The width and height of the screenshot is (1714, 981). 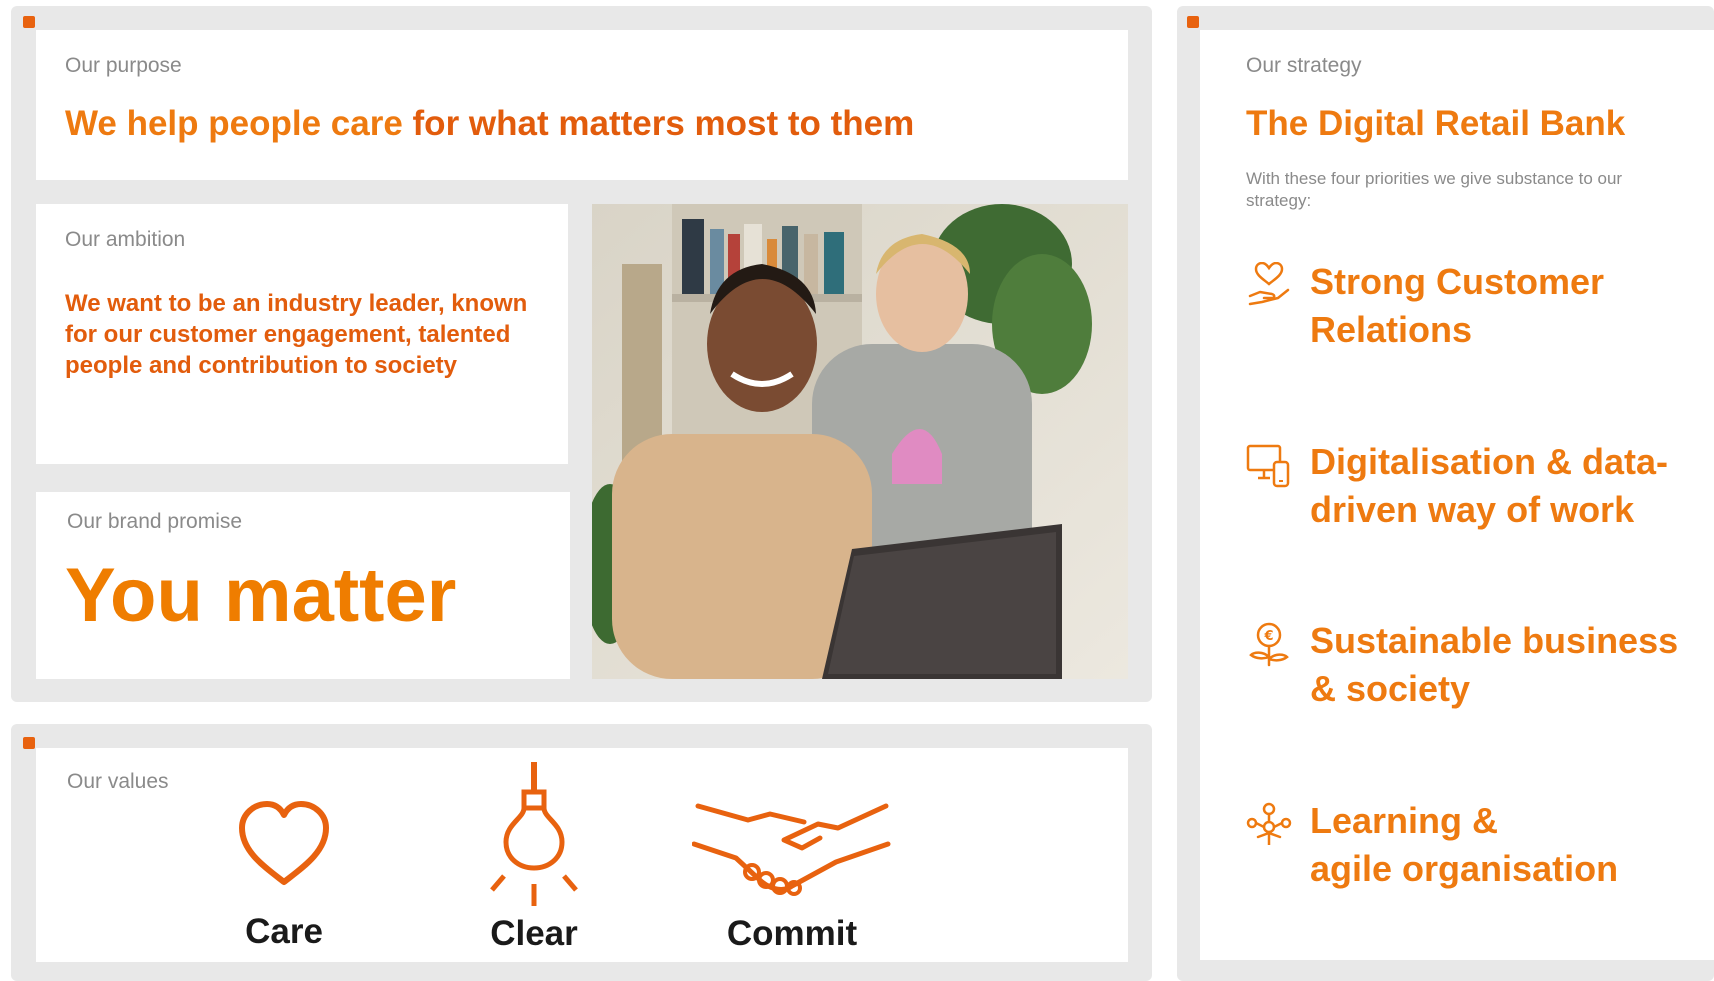 I want to click on euro-plant-icon: €, so click(x=1269, y=644).